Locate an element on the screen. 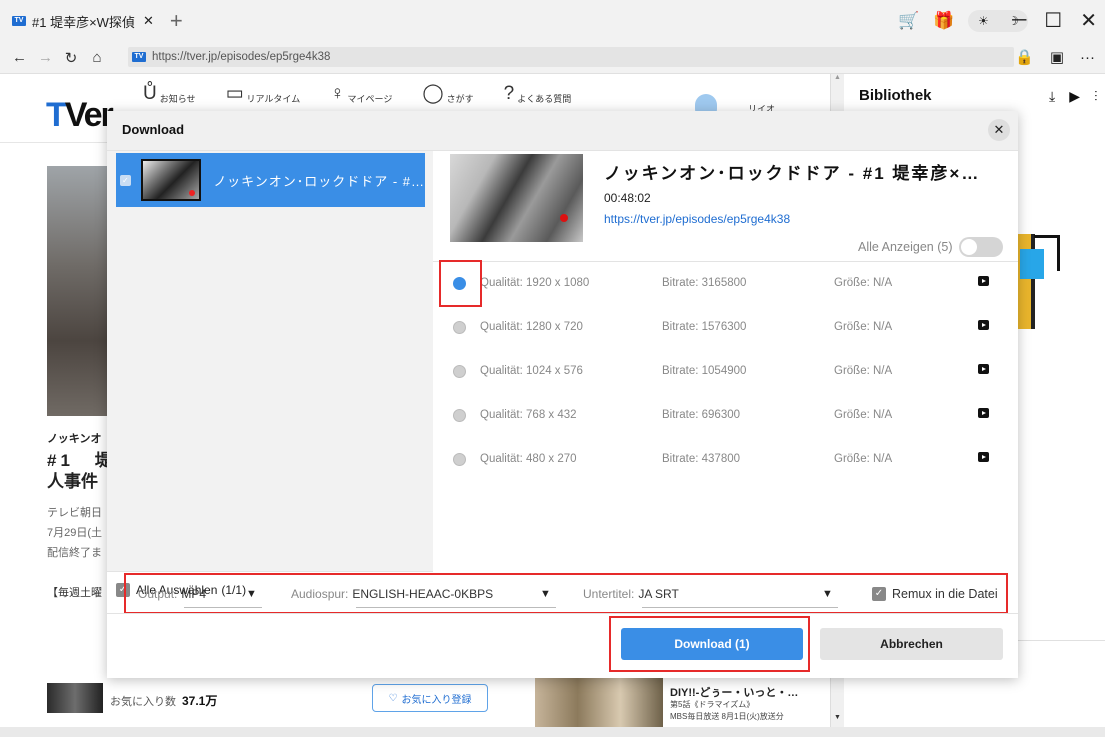  window-close-icon: ✕ is located at coordinates (1088, 20).